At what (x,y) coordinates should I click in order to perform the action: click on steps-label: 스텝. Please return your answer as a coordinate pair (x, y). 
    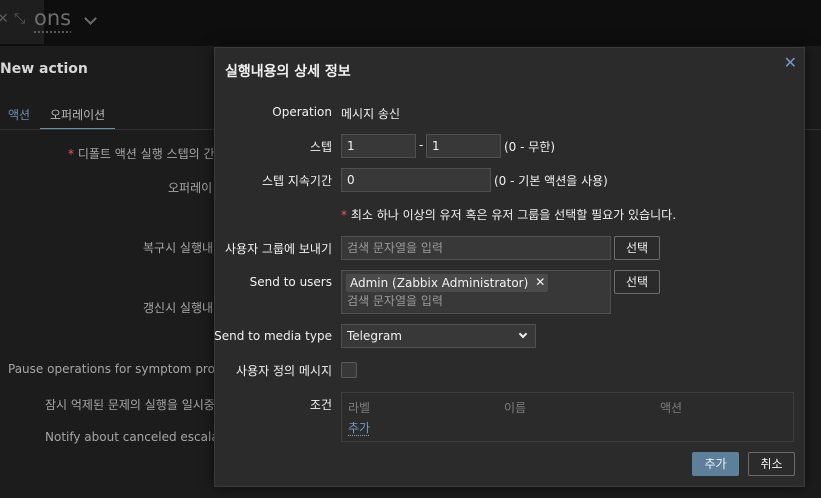
    Looking at the image, I should click on (320, 147).